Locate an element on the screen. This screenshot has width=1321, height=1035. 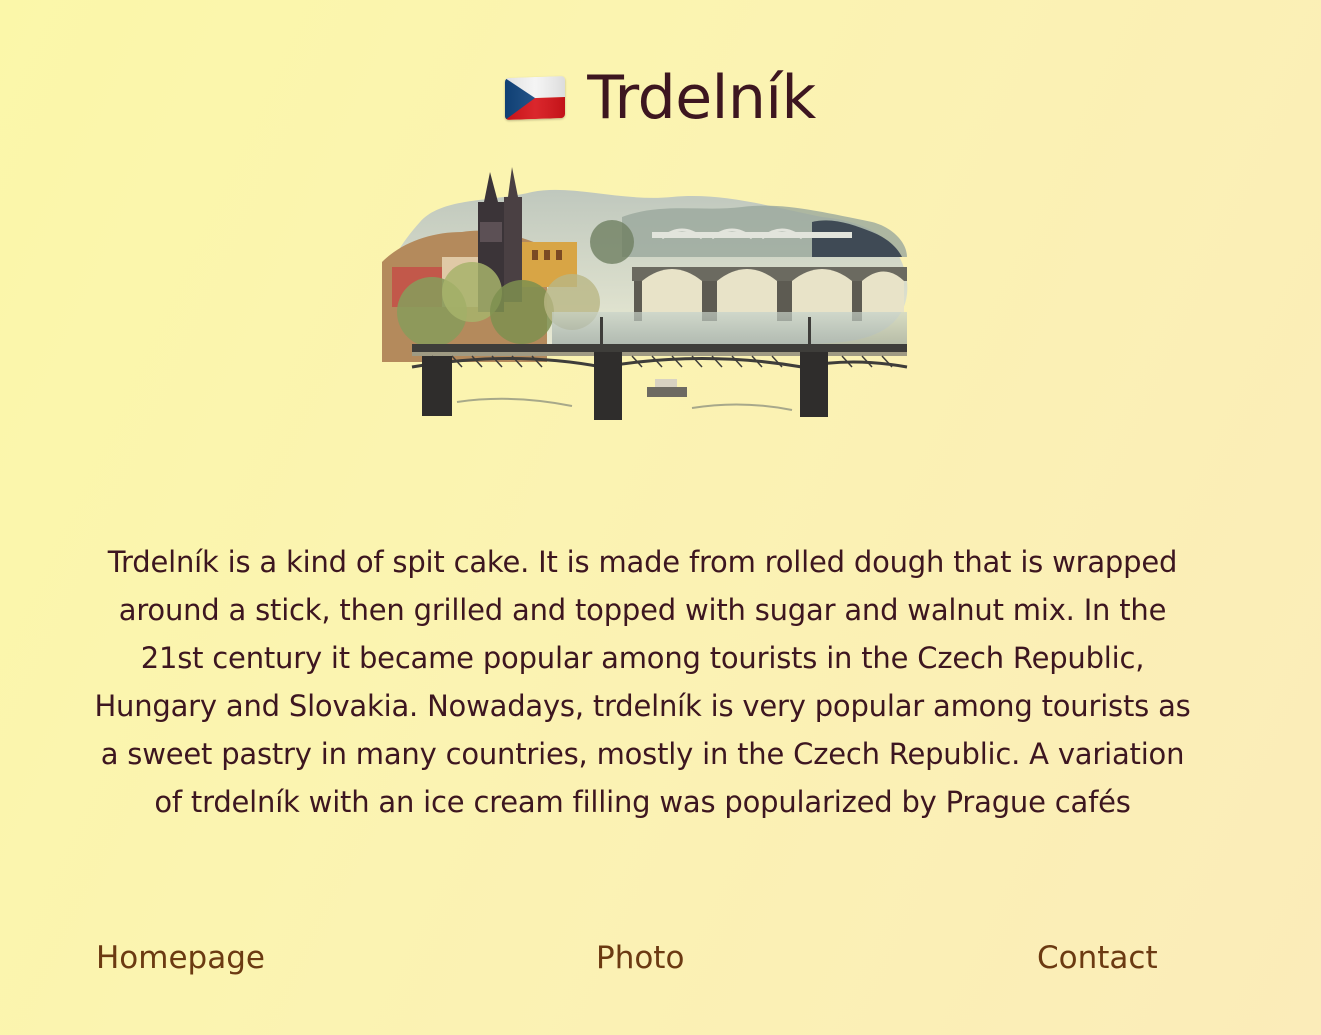
title-row: Trdelník is located at coordinates (660, 98).